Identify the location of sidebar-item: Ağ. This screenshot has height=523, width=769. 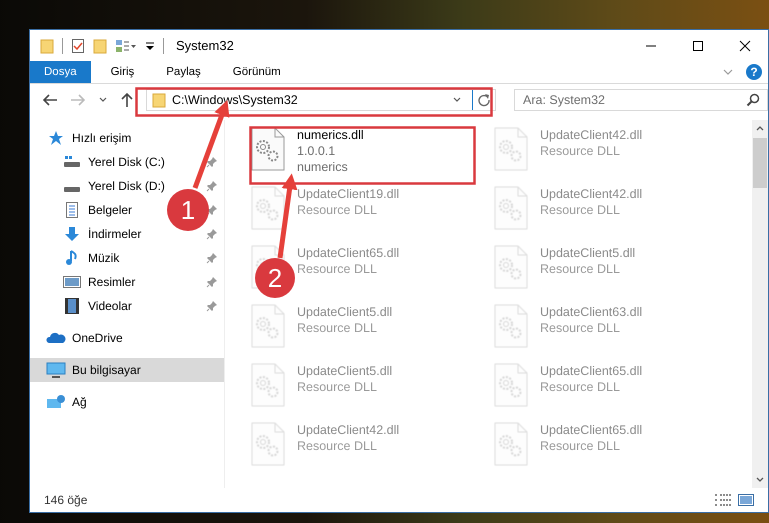
(79, 402).